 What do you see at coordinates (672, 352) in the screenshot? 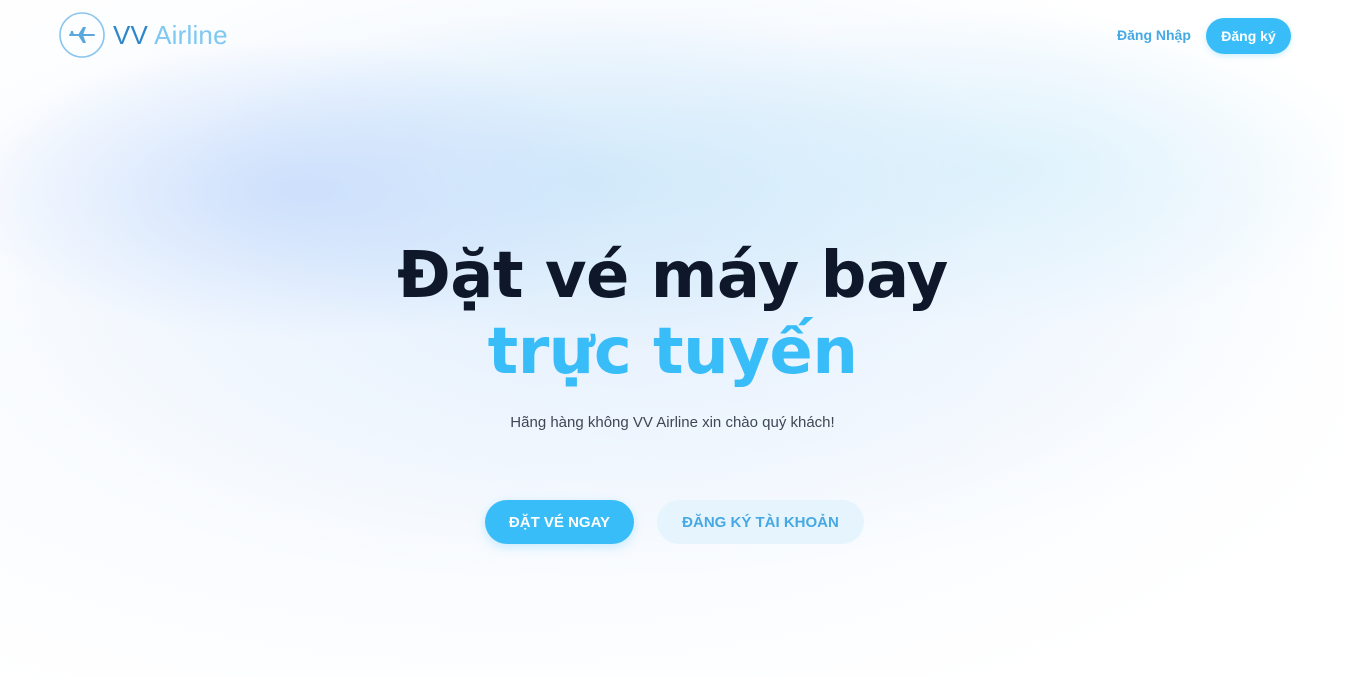
I see `hero-title-line2: trực tuyến` at bounding box center [672, 352].